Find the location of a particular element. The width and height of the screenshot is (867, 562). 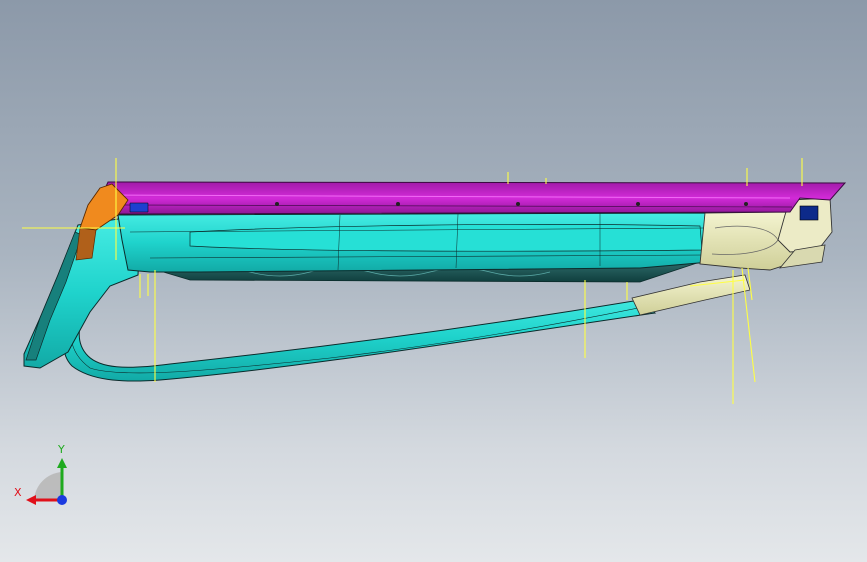

y-axis-label: Y is located at coordinates (61, 449).